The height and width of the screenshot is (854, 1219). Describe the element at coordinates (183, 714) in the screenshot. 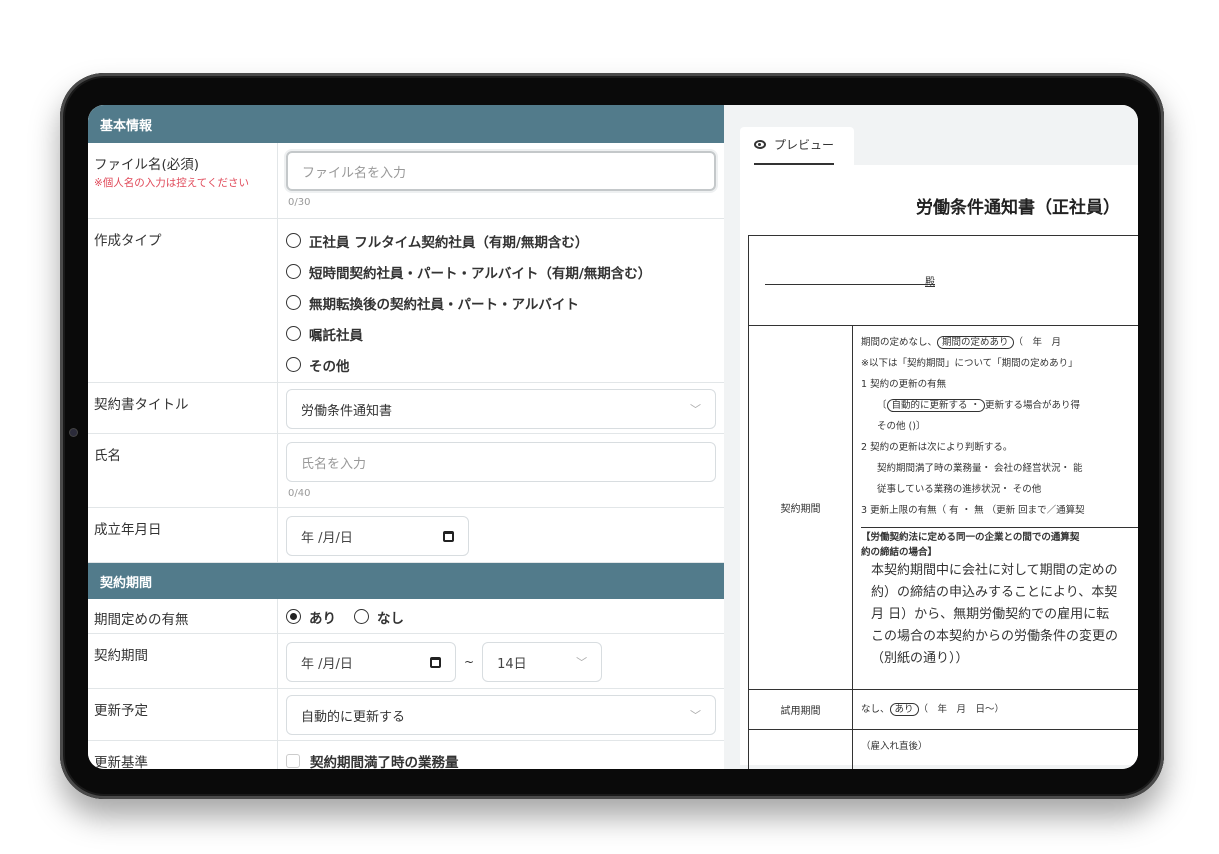

I see `renewal-plan-label: 更新予定` at that location.